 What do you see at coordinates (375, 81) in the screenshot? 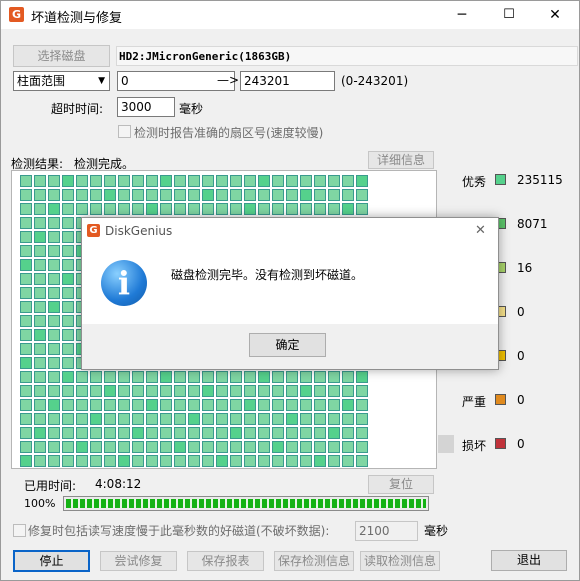
I see `range-hint: (0-243201)` at bounding box center [375, 81].